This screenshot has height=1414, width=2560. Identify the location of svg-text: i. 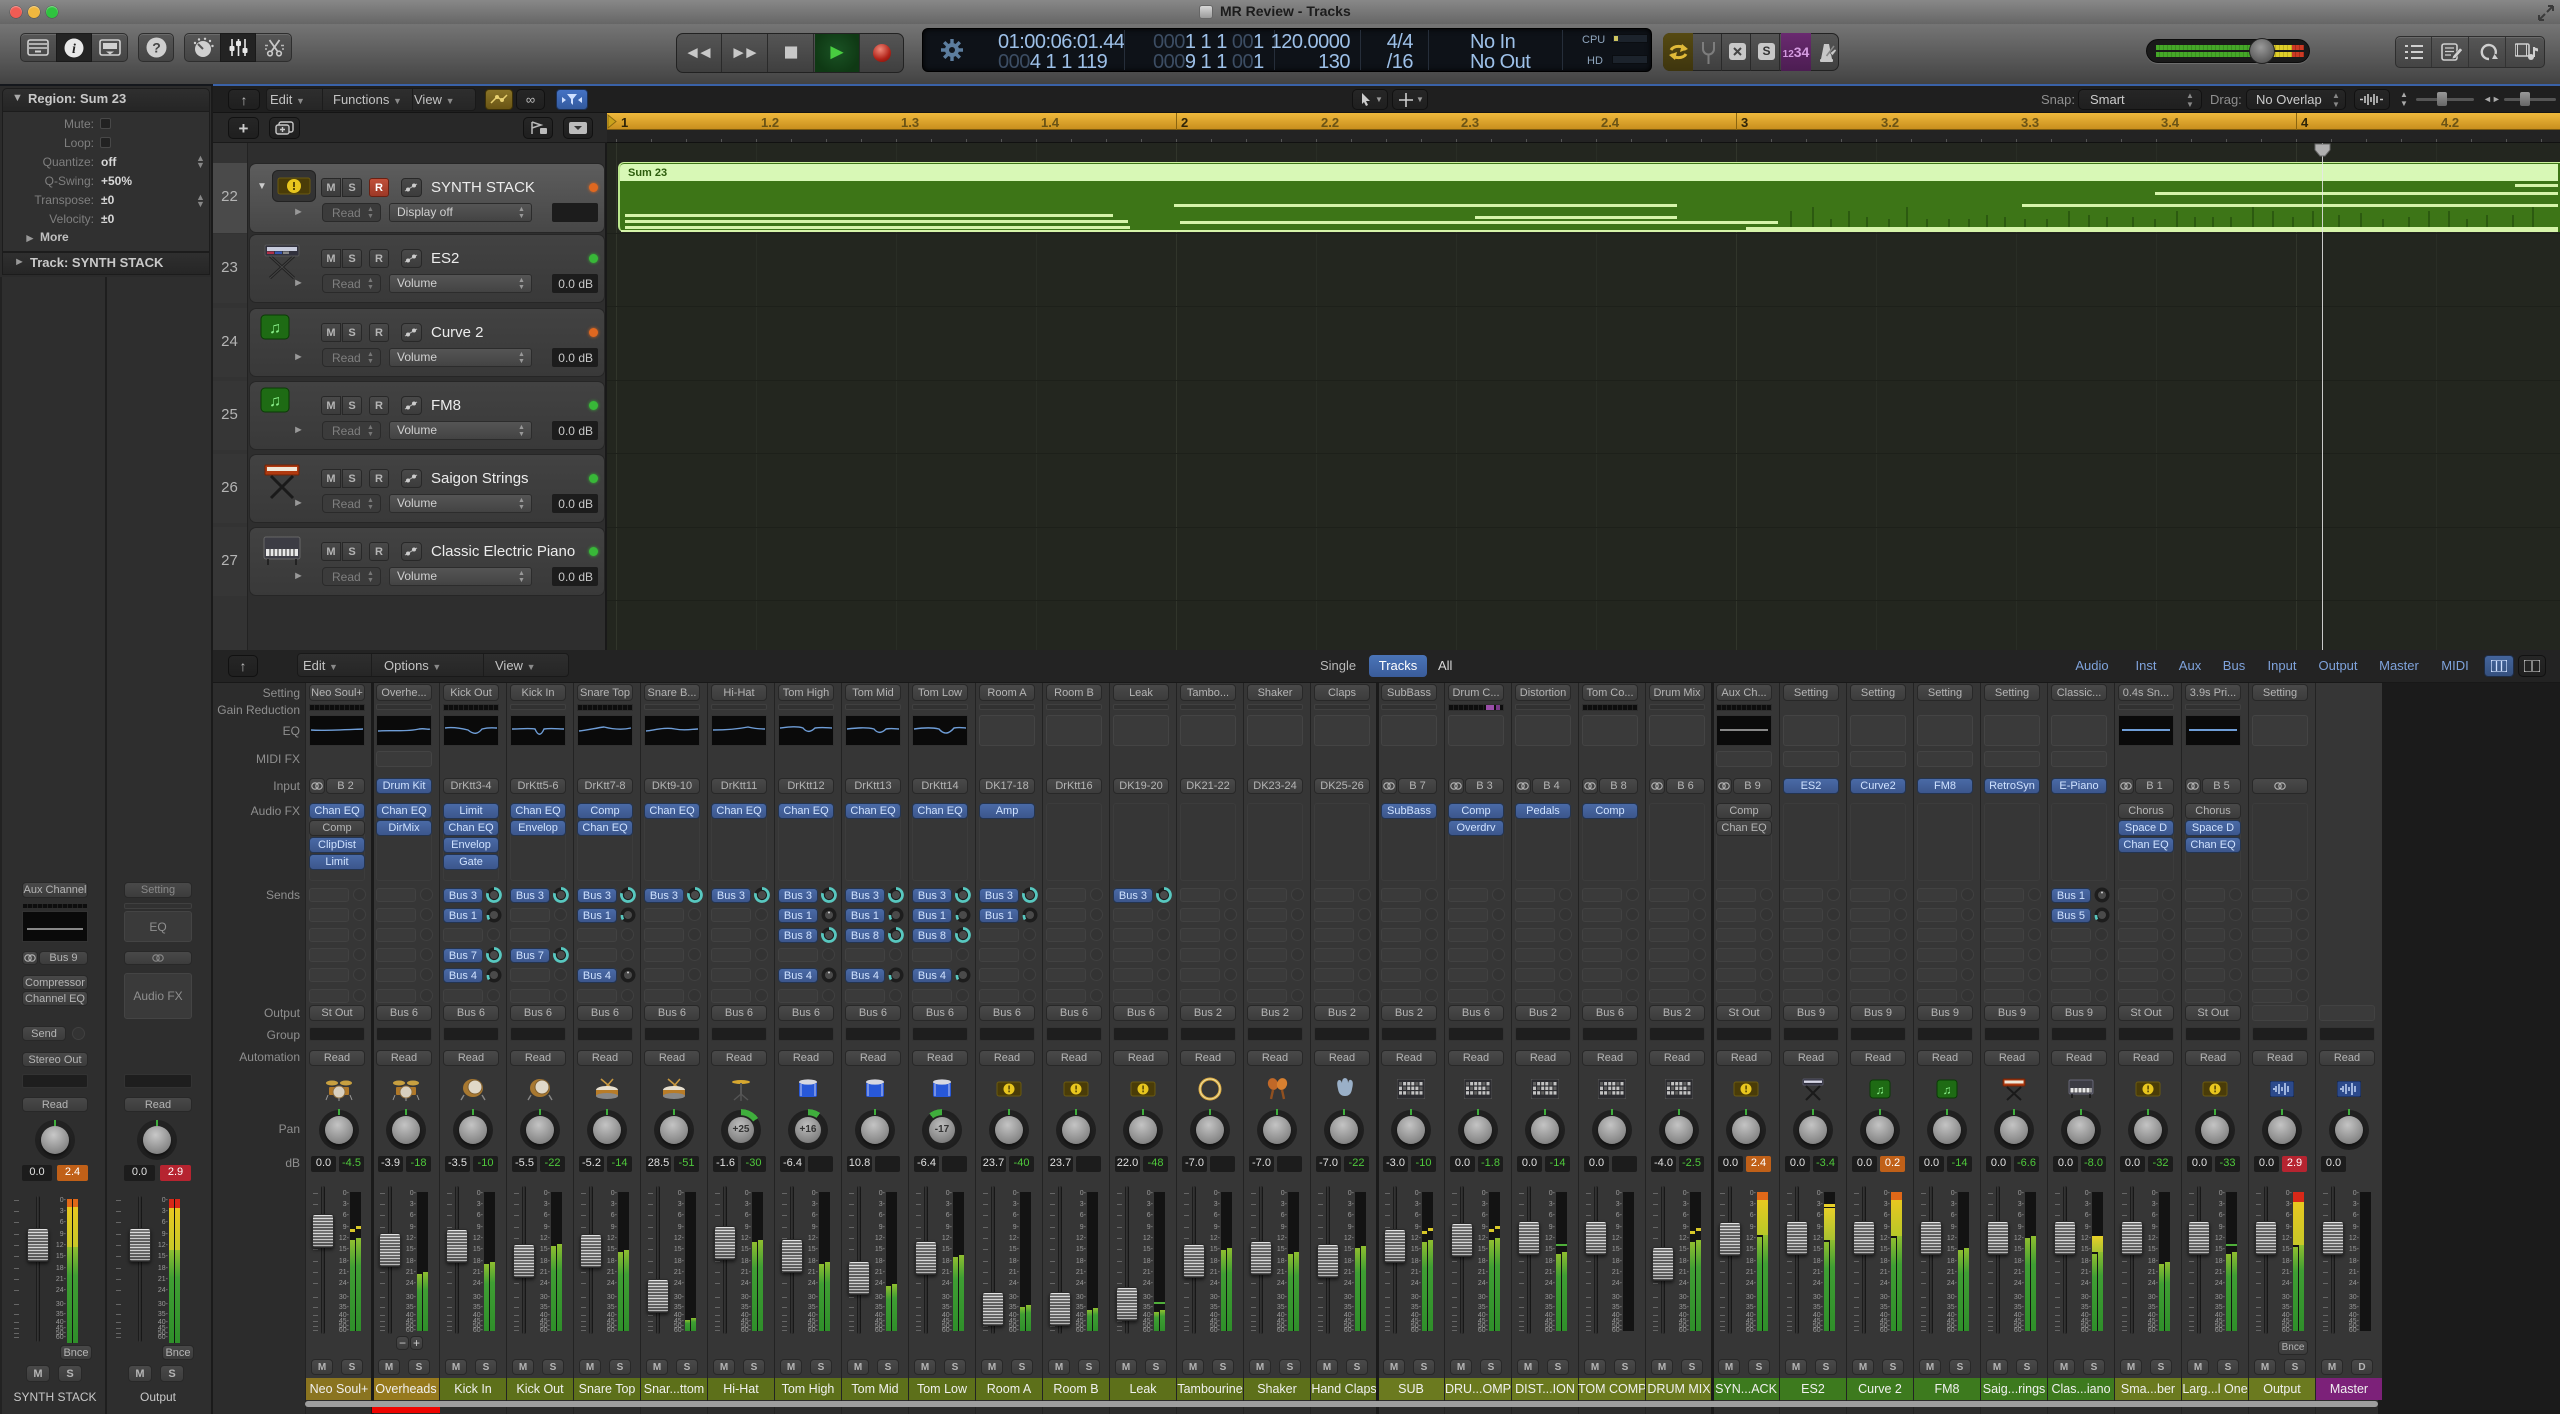
(74, 49).